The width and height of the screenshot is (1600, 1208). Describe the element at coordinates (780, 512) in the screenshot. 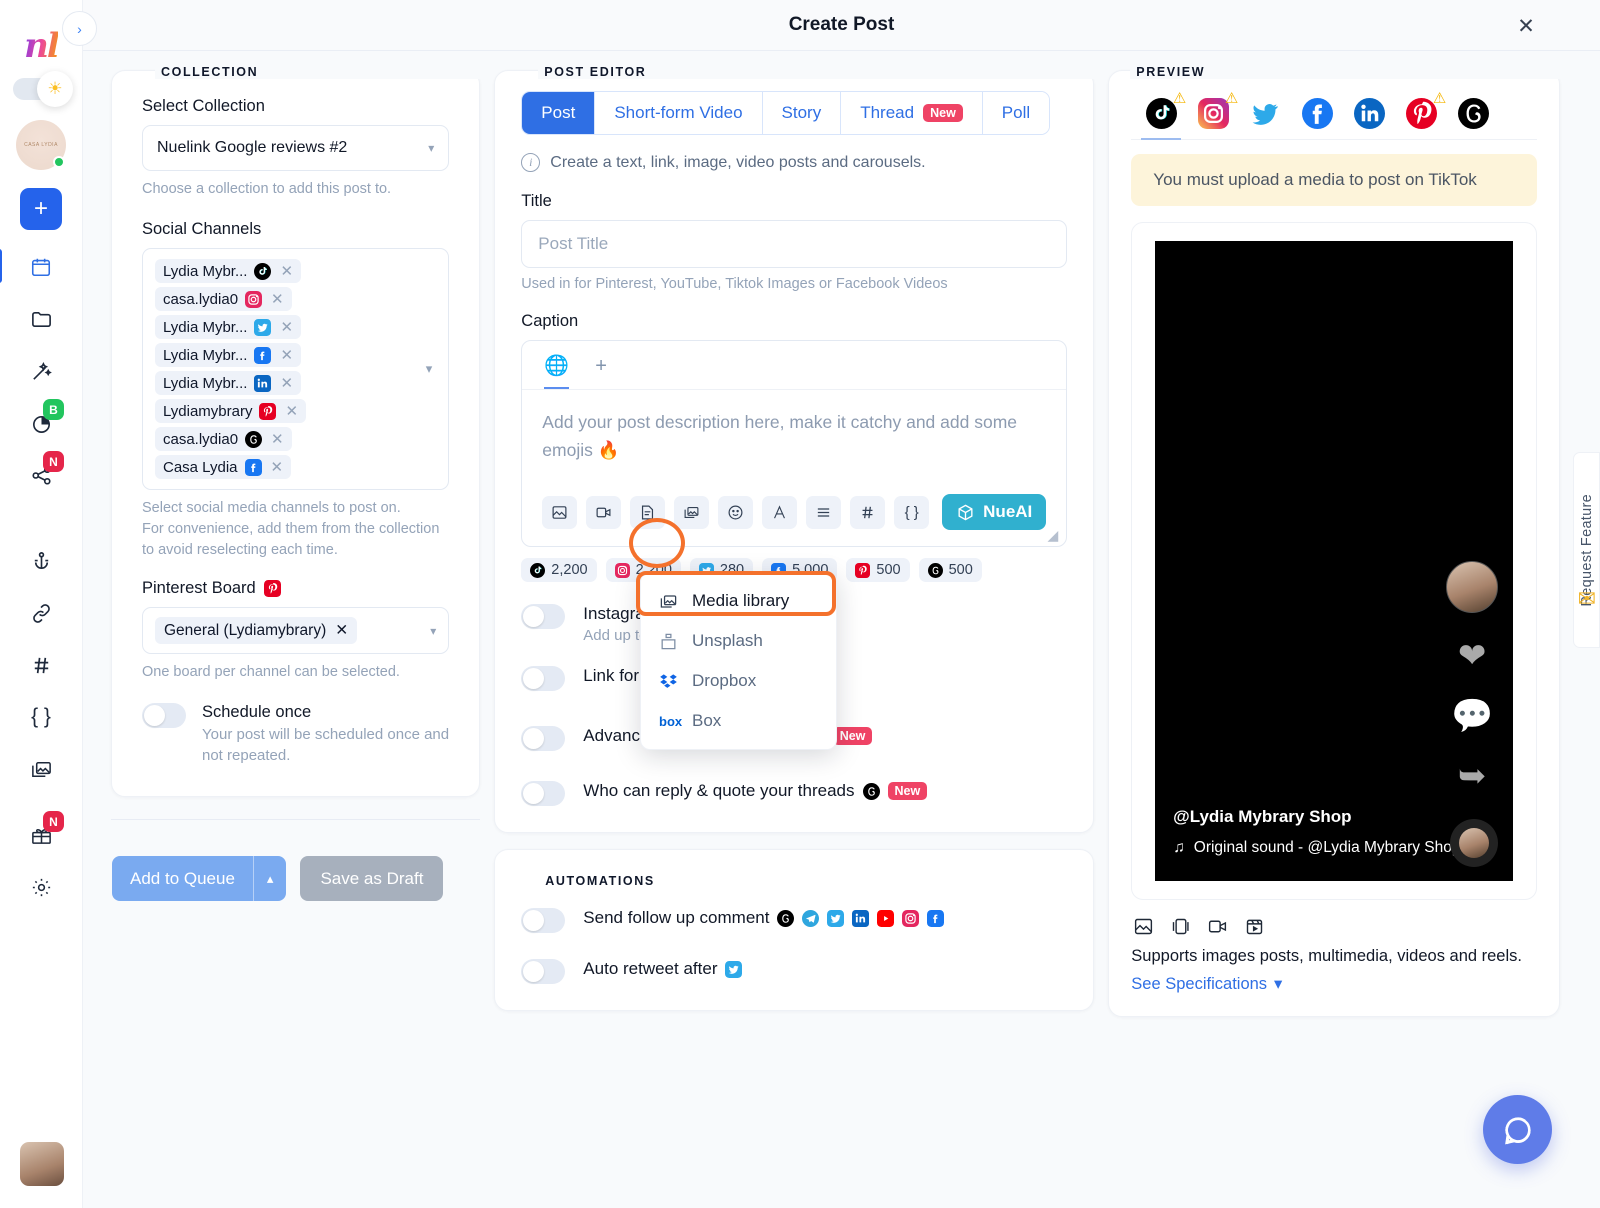

I see `font-icon` at that location.